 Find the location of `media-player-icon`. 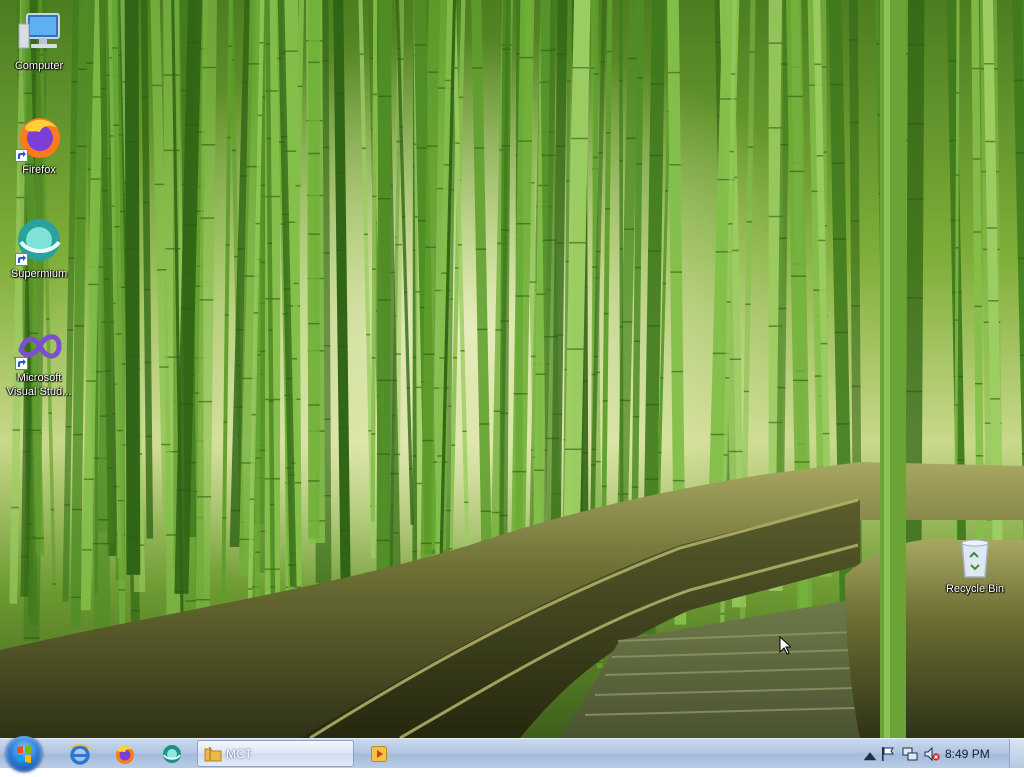

media-player-icon is located at coordinates (379, 754).